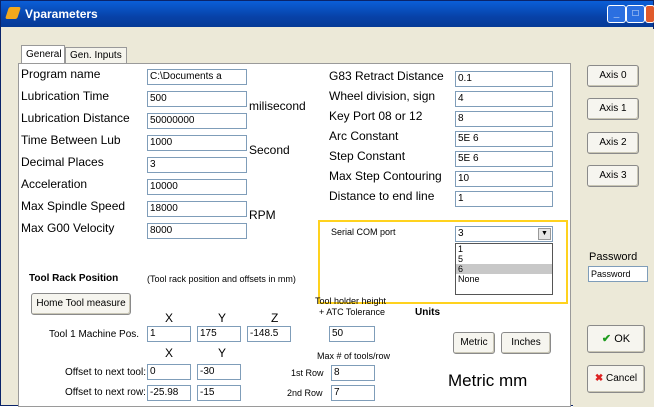  What do you see at coordinates (606, 339) in the screenshot?
I see `check-icon: ✔` at bounding box center [606, 339].